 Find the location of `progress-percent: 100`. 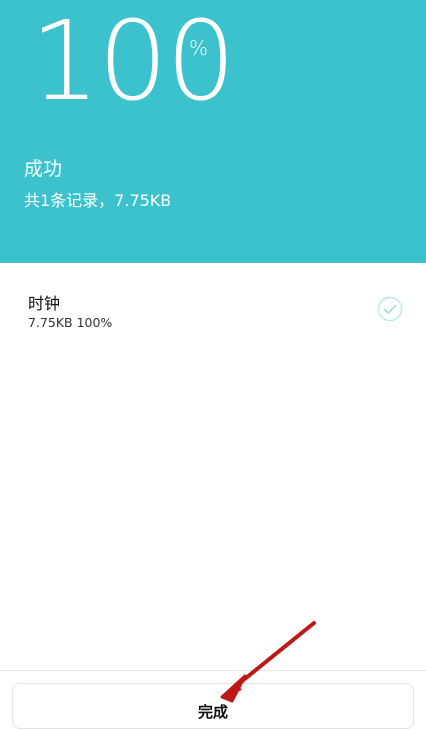

progress-percent: 100 is located at coordinates (133, 62).